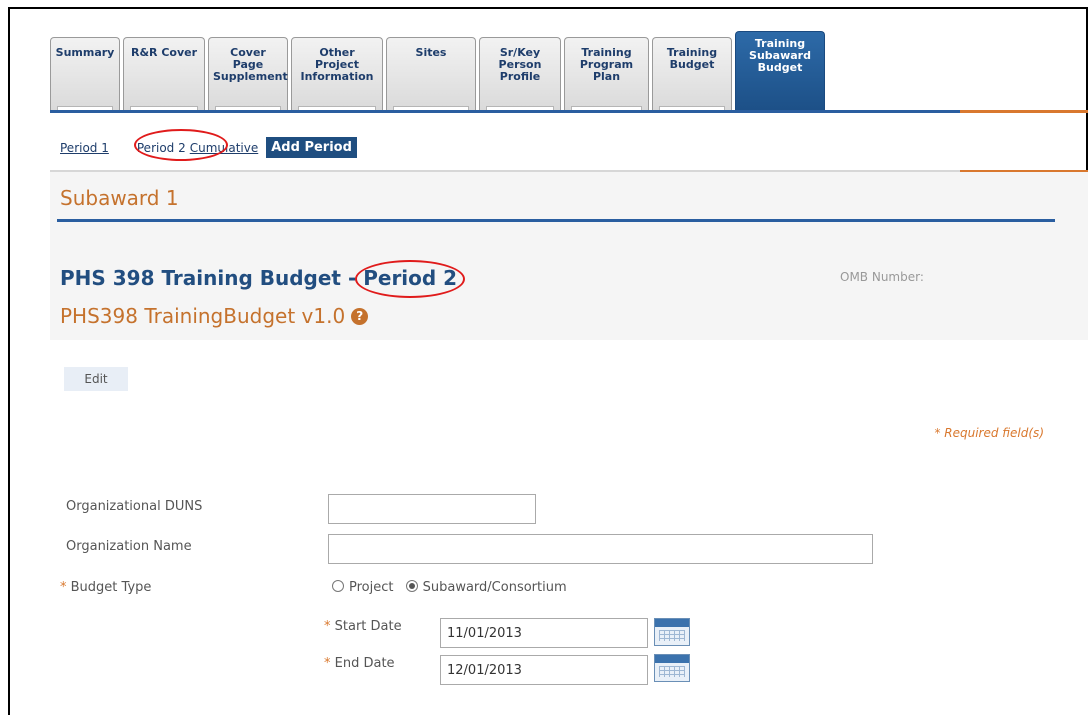  I want to click on form-version-text: PHS398 TrainingBudget v1.0, so click(203, 316).